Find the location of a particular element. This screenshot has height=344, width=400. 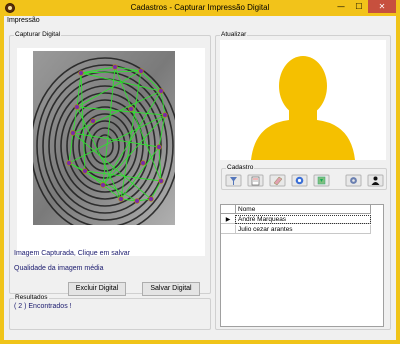

image-quality-text: Qualidade da imagem média is located at coordinates (59, 268).